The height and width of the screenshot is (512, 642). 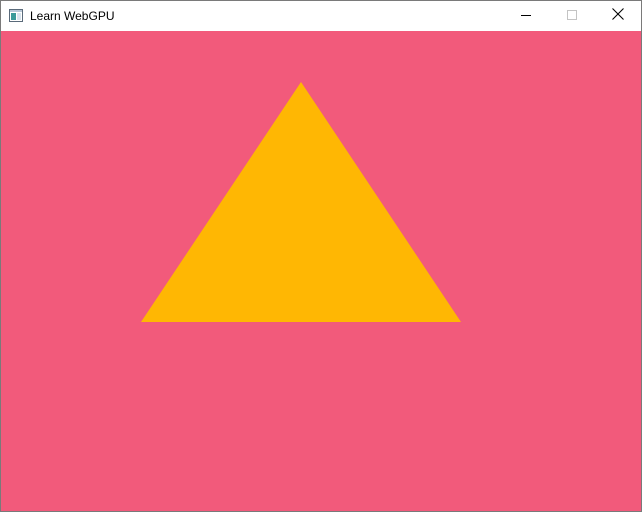 I want to click on maximize-icon, so click(x=572, y=16).